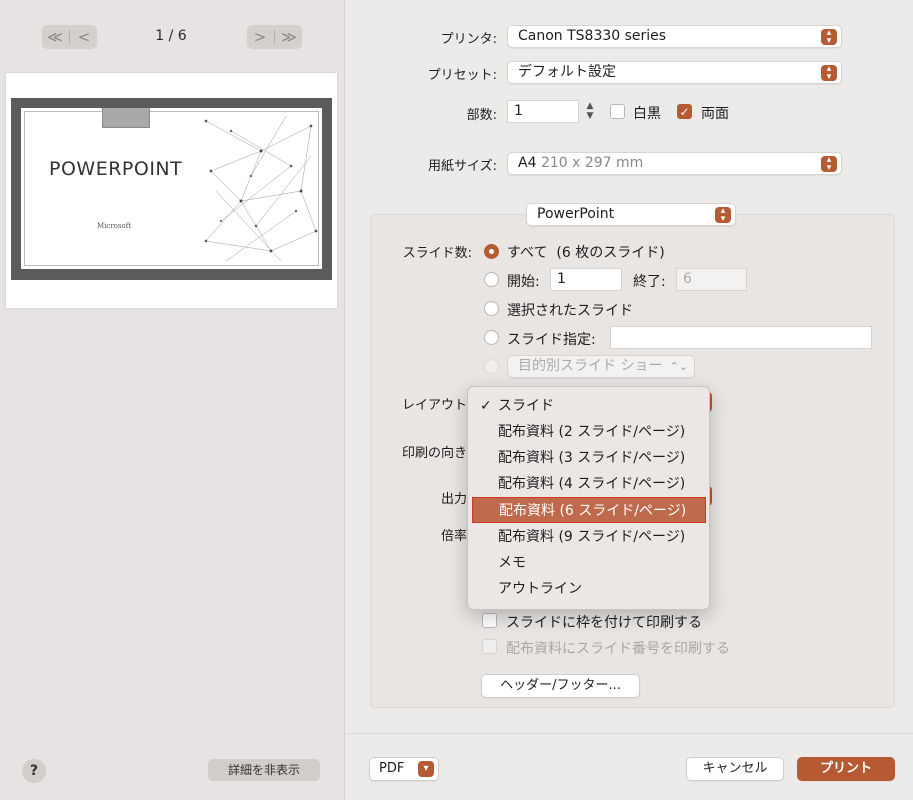 The image size is (913, 800). I want to click on slide-subtitle: Microsoft, so click(114, 226).